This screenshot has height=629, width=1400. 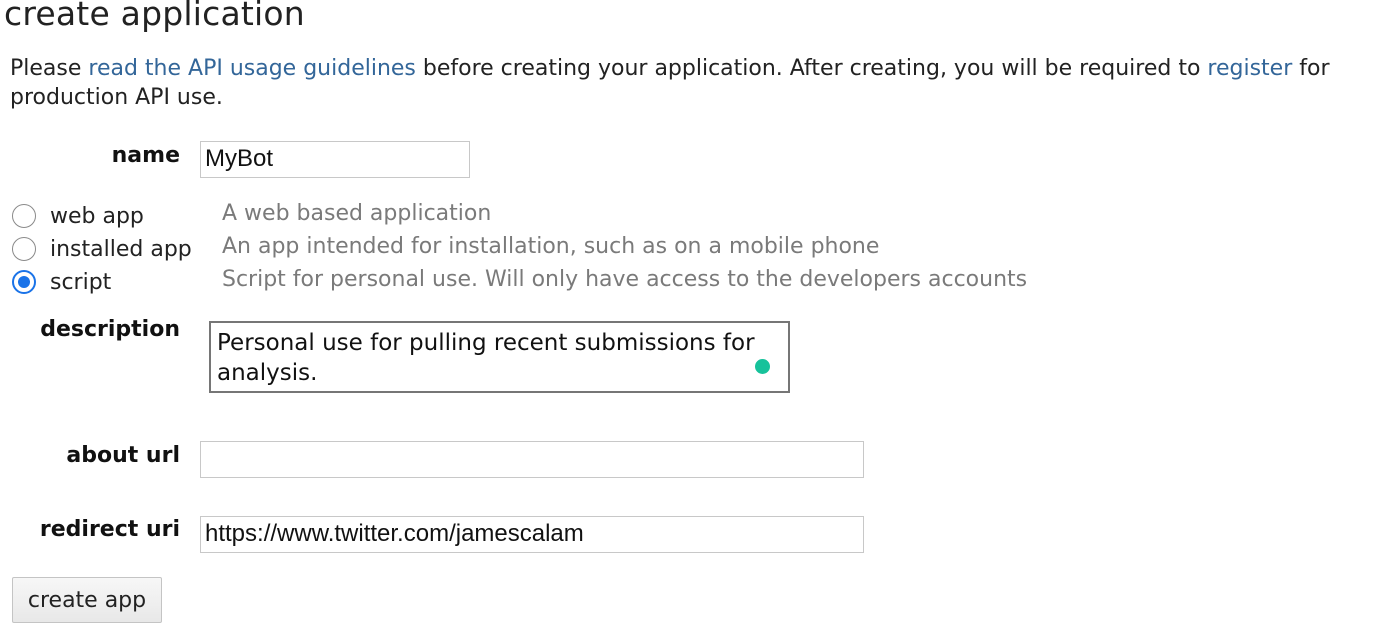 I want to click on script-label: script, so click(x=81, y=282).